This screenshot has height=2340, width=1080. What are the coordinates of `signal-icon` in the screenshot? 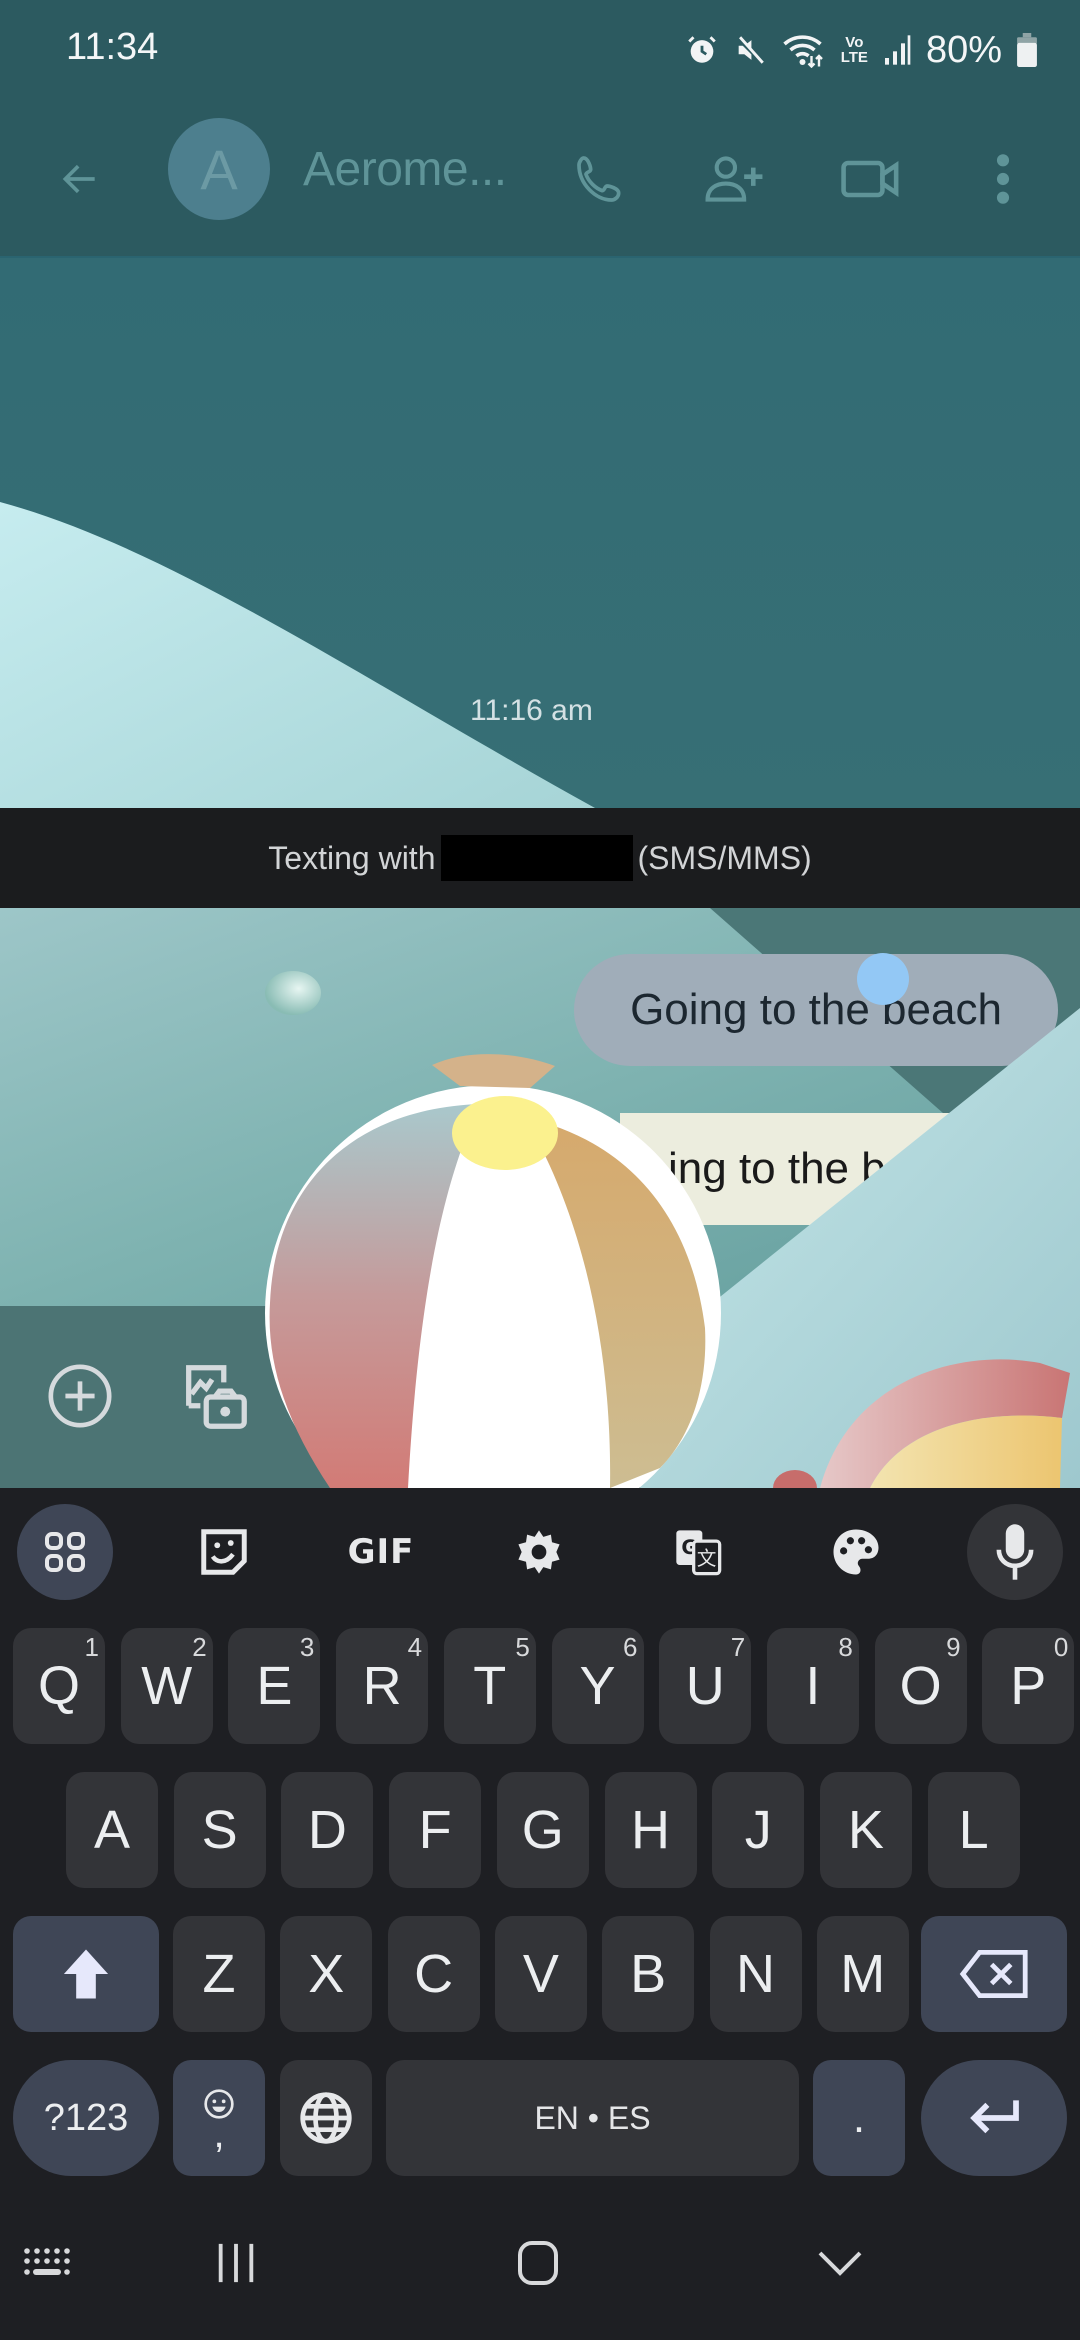 It's located at (897, 50).